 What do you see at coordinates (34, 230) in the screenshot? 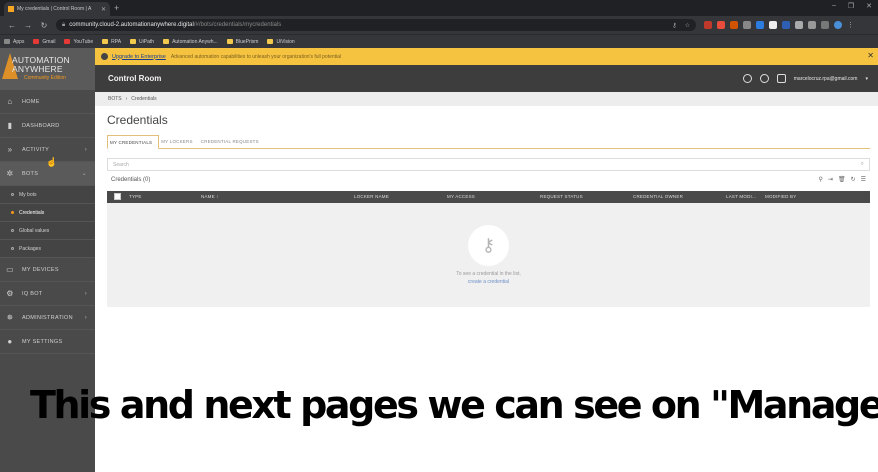
I see `sidebar-subitem-label: Global values` at bounding box center [34, 230].